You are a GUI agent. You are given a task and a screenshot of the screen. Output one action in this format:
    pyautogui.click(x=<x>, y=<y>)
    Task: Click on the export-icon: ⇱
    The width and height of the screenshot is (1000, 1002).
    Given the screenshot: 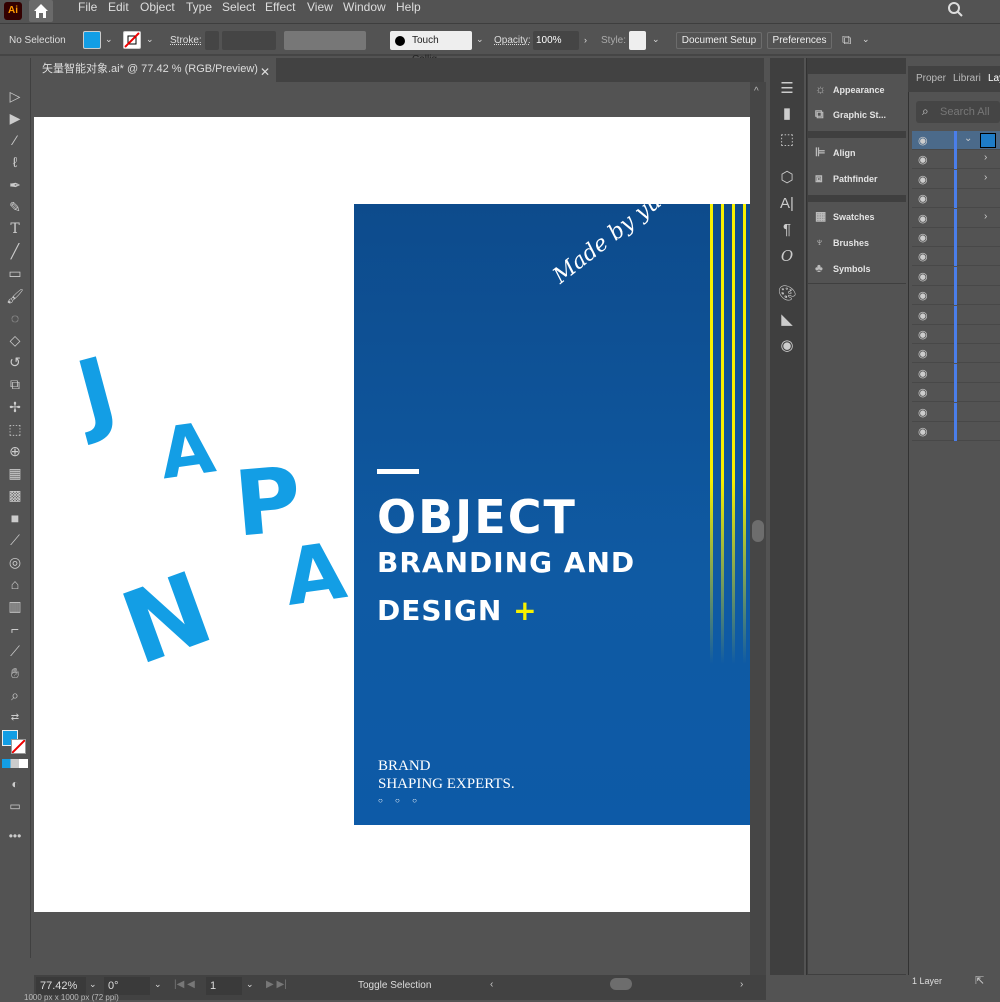 What is the action you would take?
    pyautogui.click(x=979, y=980)
    